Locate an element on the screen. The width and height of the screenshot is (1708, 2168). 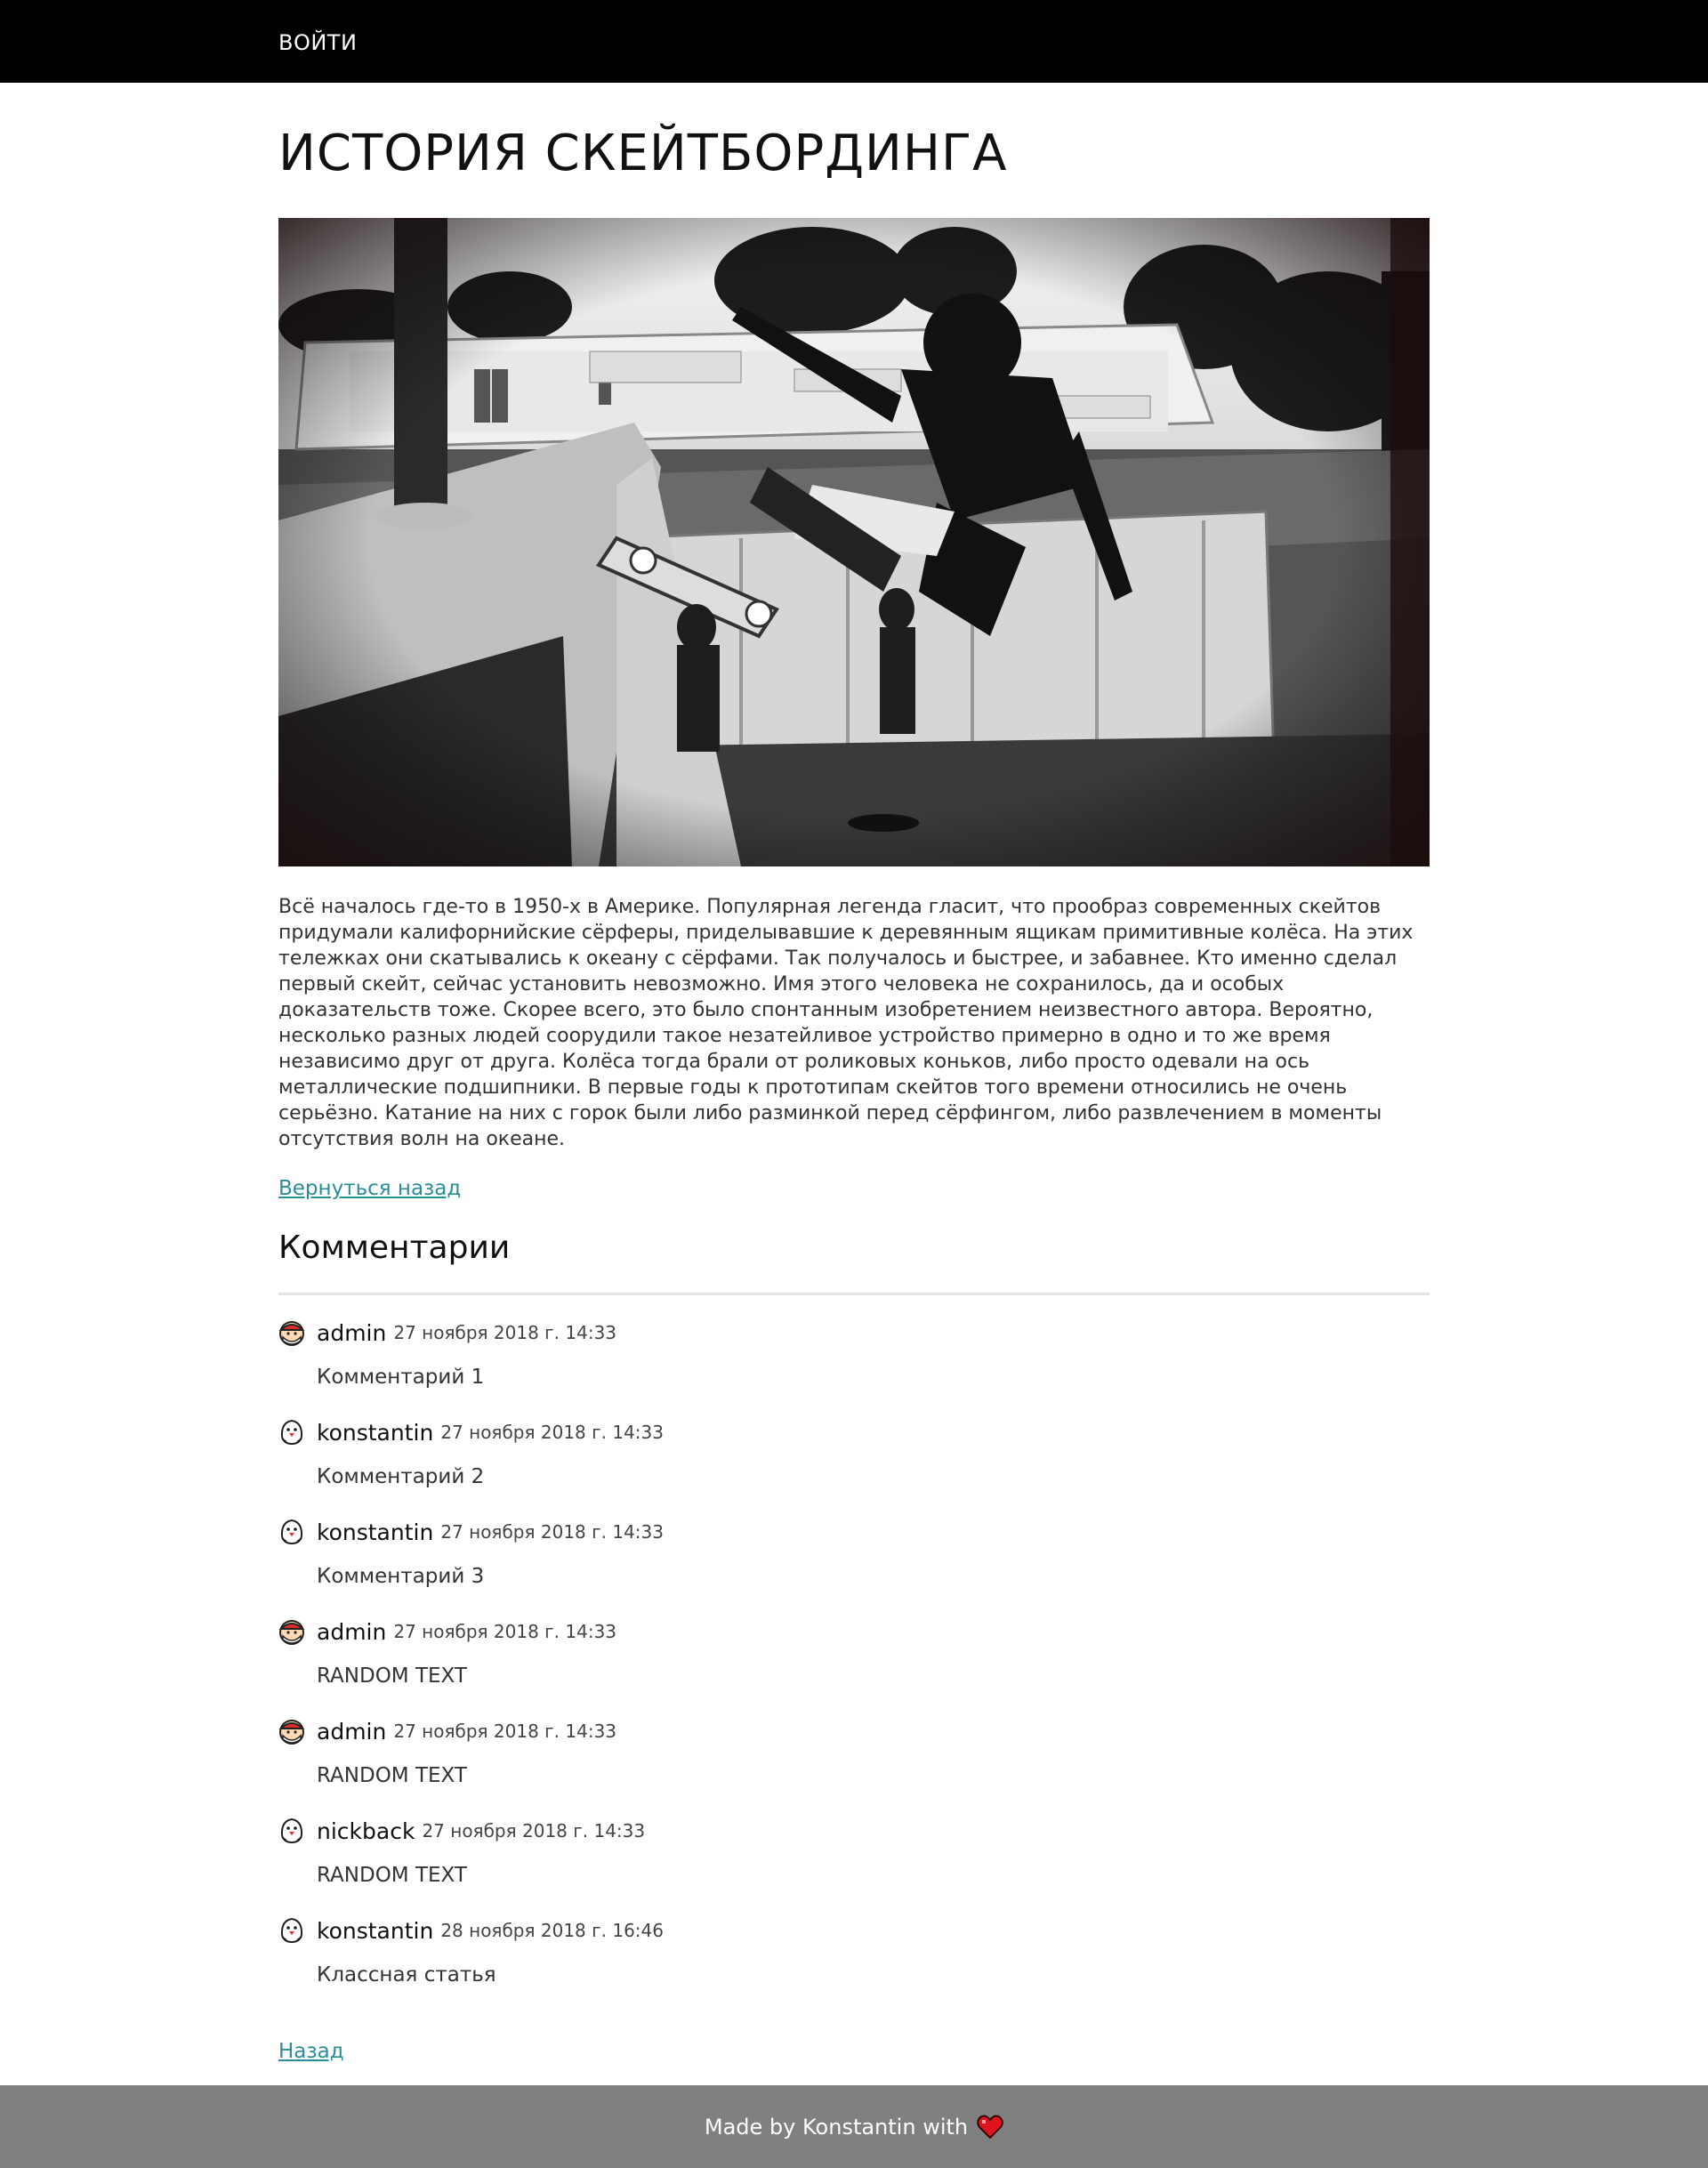
login-link: ВОЙТИ is located at coordinates (317, 43).